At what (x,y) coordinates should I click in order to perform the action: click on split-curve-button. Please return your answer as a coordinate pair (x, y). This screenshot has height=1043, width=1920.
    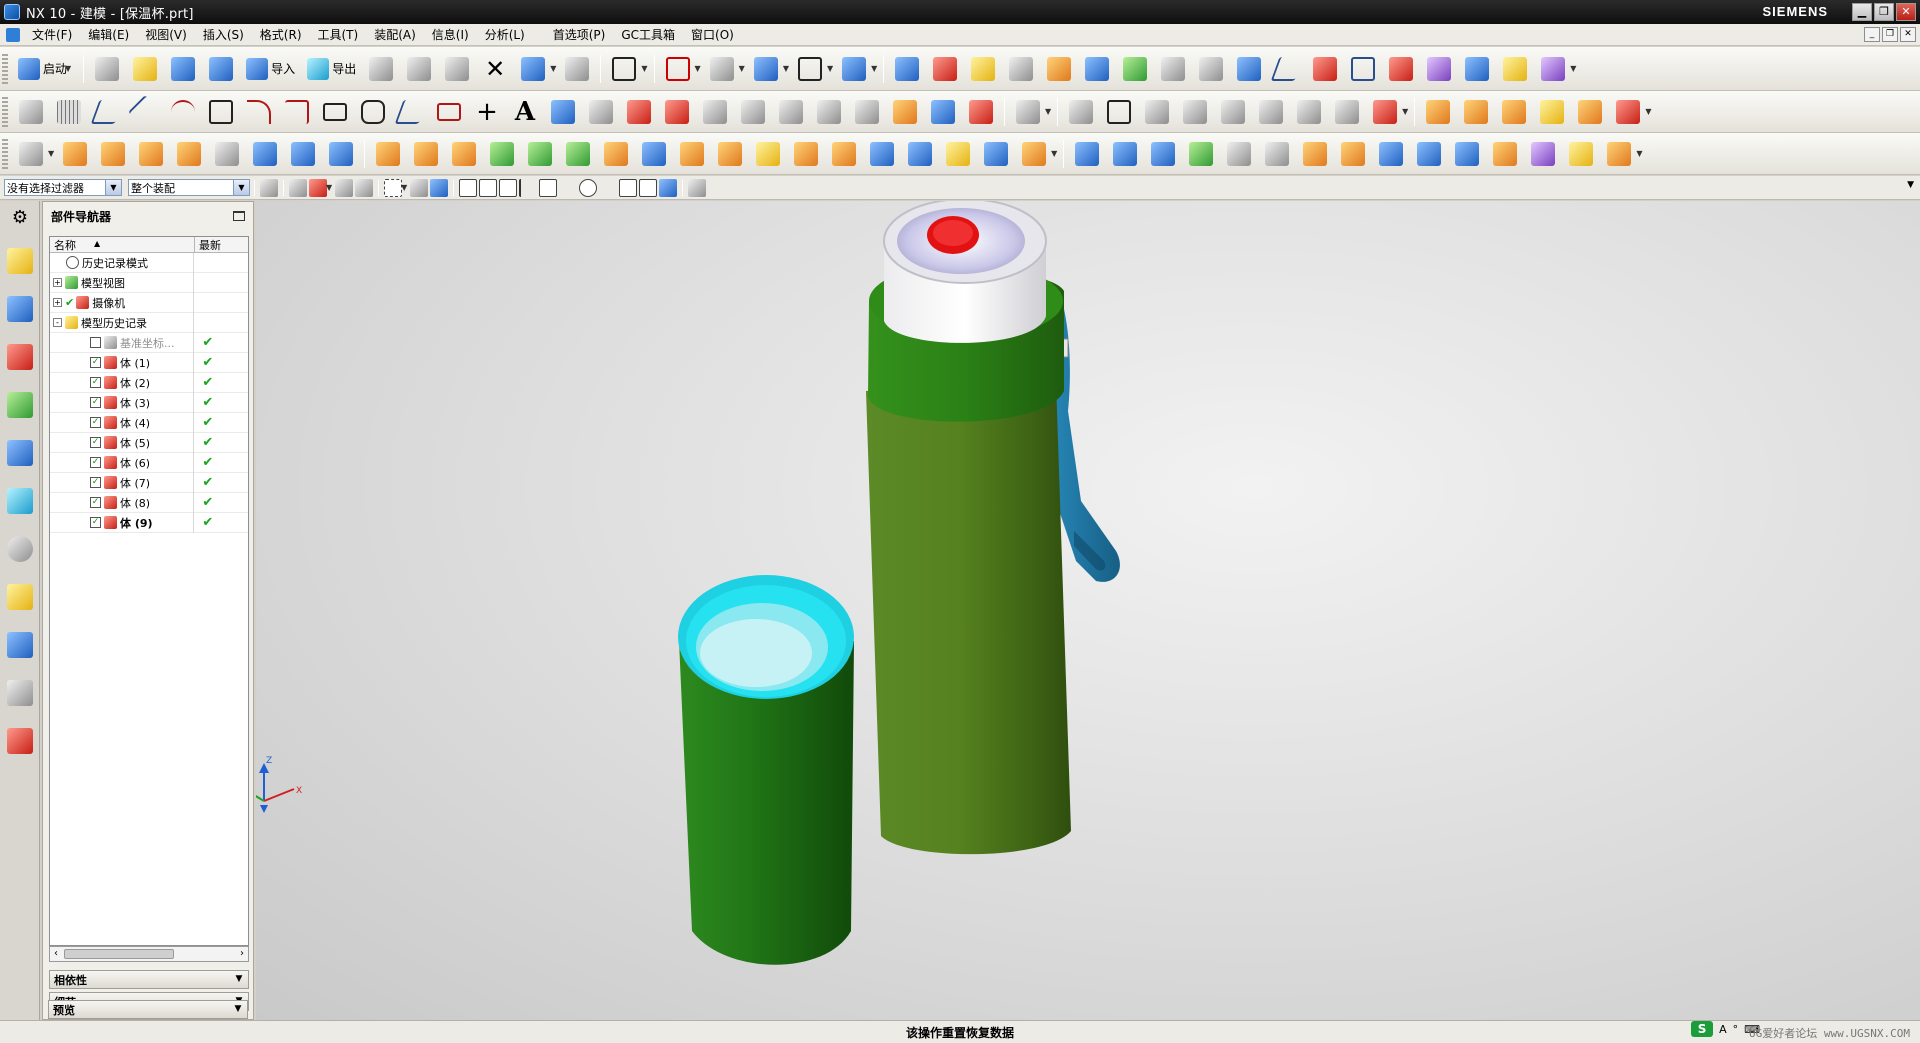
    Looking at the image, I should click on (1157, 112).